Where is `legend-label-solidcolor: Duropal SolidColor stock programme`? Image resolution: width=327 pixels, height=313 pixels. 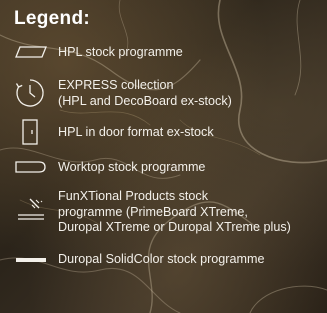 legend-label-solidcolor: Duropal SolidColor stock programme is located at coordinates (161, 259).